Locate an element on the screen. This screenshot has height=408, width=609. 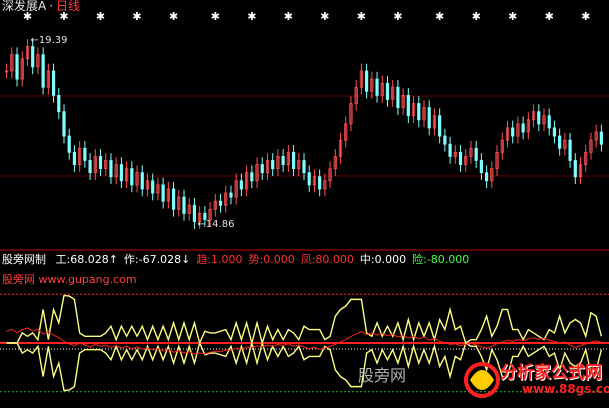
indicator-item: 中:0.000 is located at coordinates (383, 259).